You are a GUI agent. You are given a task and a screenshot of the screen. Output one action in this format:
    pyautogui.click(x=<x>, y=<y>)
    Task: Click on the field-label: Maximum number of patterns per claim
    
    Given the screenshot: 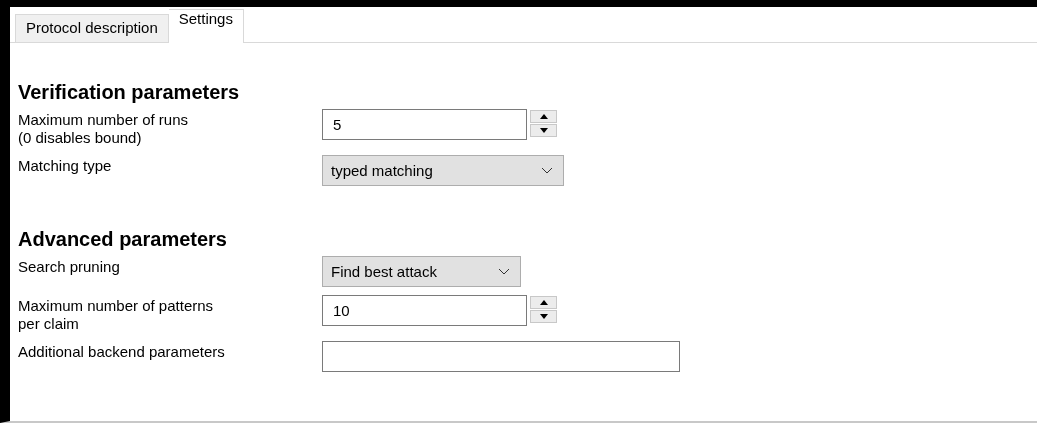 What is the action you would take?
    pyautogui.click(x=116, y=314)
    